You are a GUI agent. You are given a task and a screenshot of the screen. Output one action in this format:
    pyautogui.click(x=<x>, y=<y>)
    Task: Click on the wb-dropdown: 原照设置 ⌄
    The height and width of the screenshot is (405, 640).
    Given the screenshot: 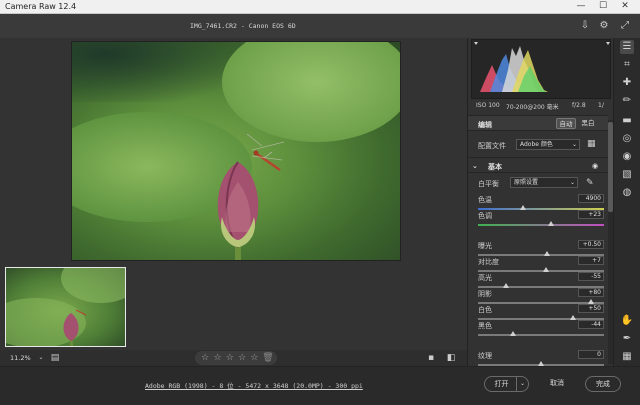 What is the action you would take?
    pyautogui.click(x=544, y=182)
    